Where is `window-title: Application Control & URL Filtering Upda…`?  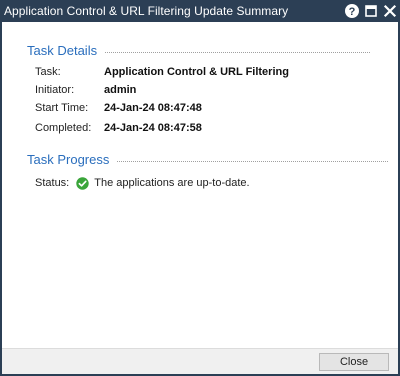
window-title: Application Control & URL Filtering Upda… is located at coordinates (146, 11).